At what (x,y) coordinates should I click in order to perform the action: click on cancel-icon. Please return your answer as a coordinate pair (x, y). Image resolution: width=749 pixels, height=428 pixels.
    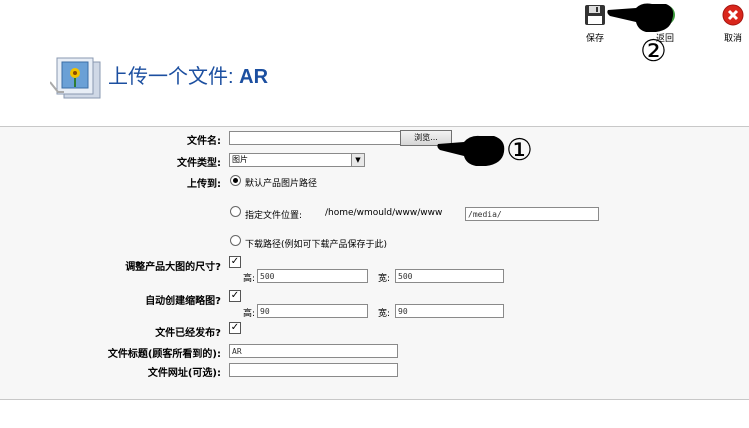
    Looking at the image, I should click on (733, 15).